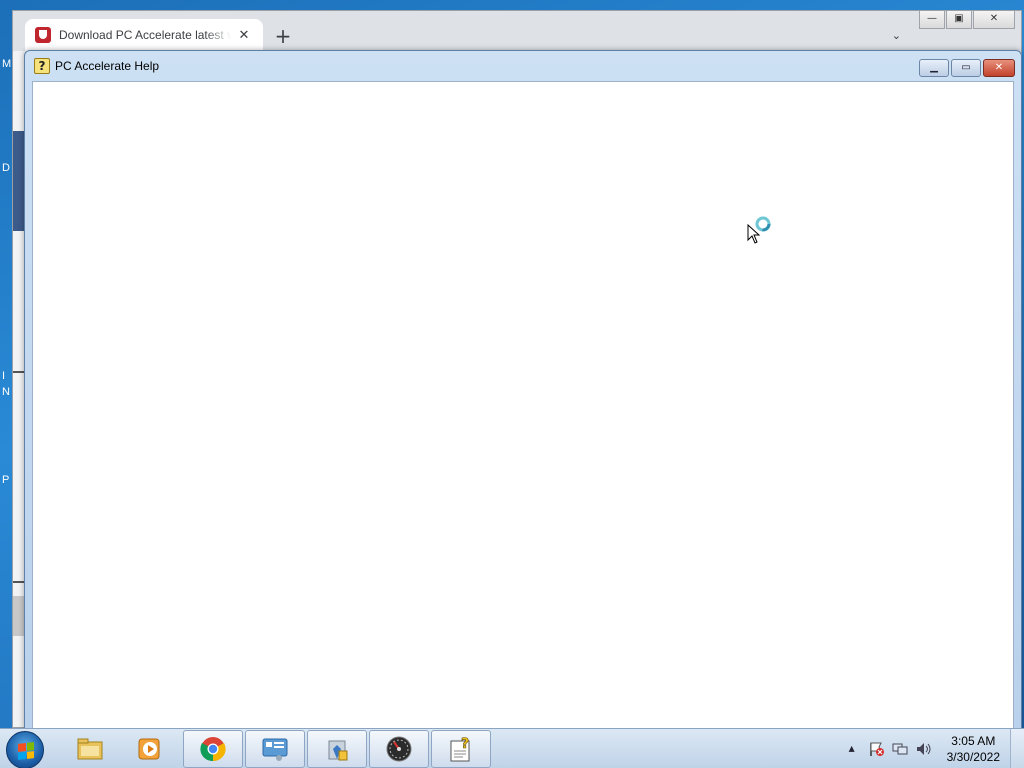 The image size is (1024, 768). I want to click on browser-close-button: ✕, so click(994, 20).